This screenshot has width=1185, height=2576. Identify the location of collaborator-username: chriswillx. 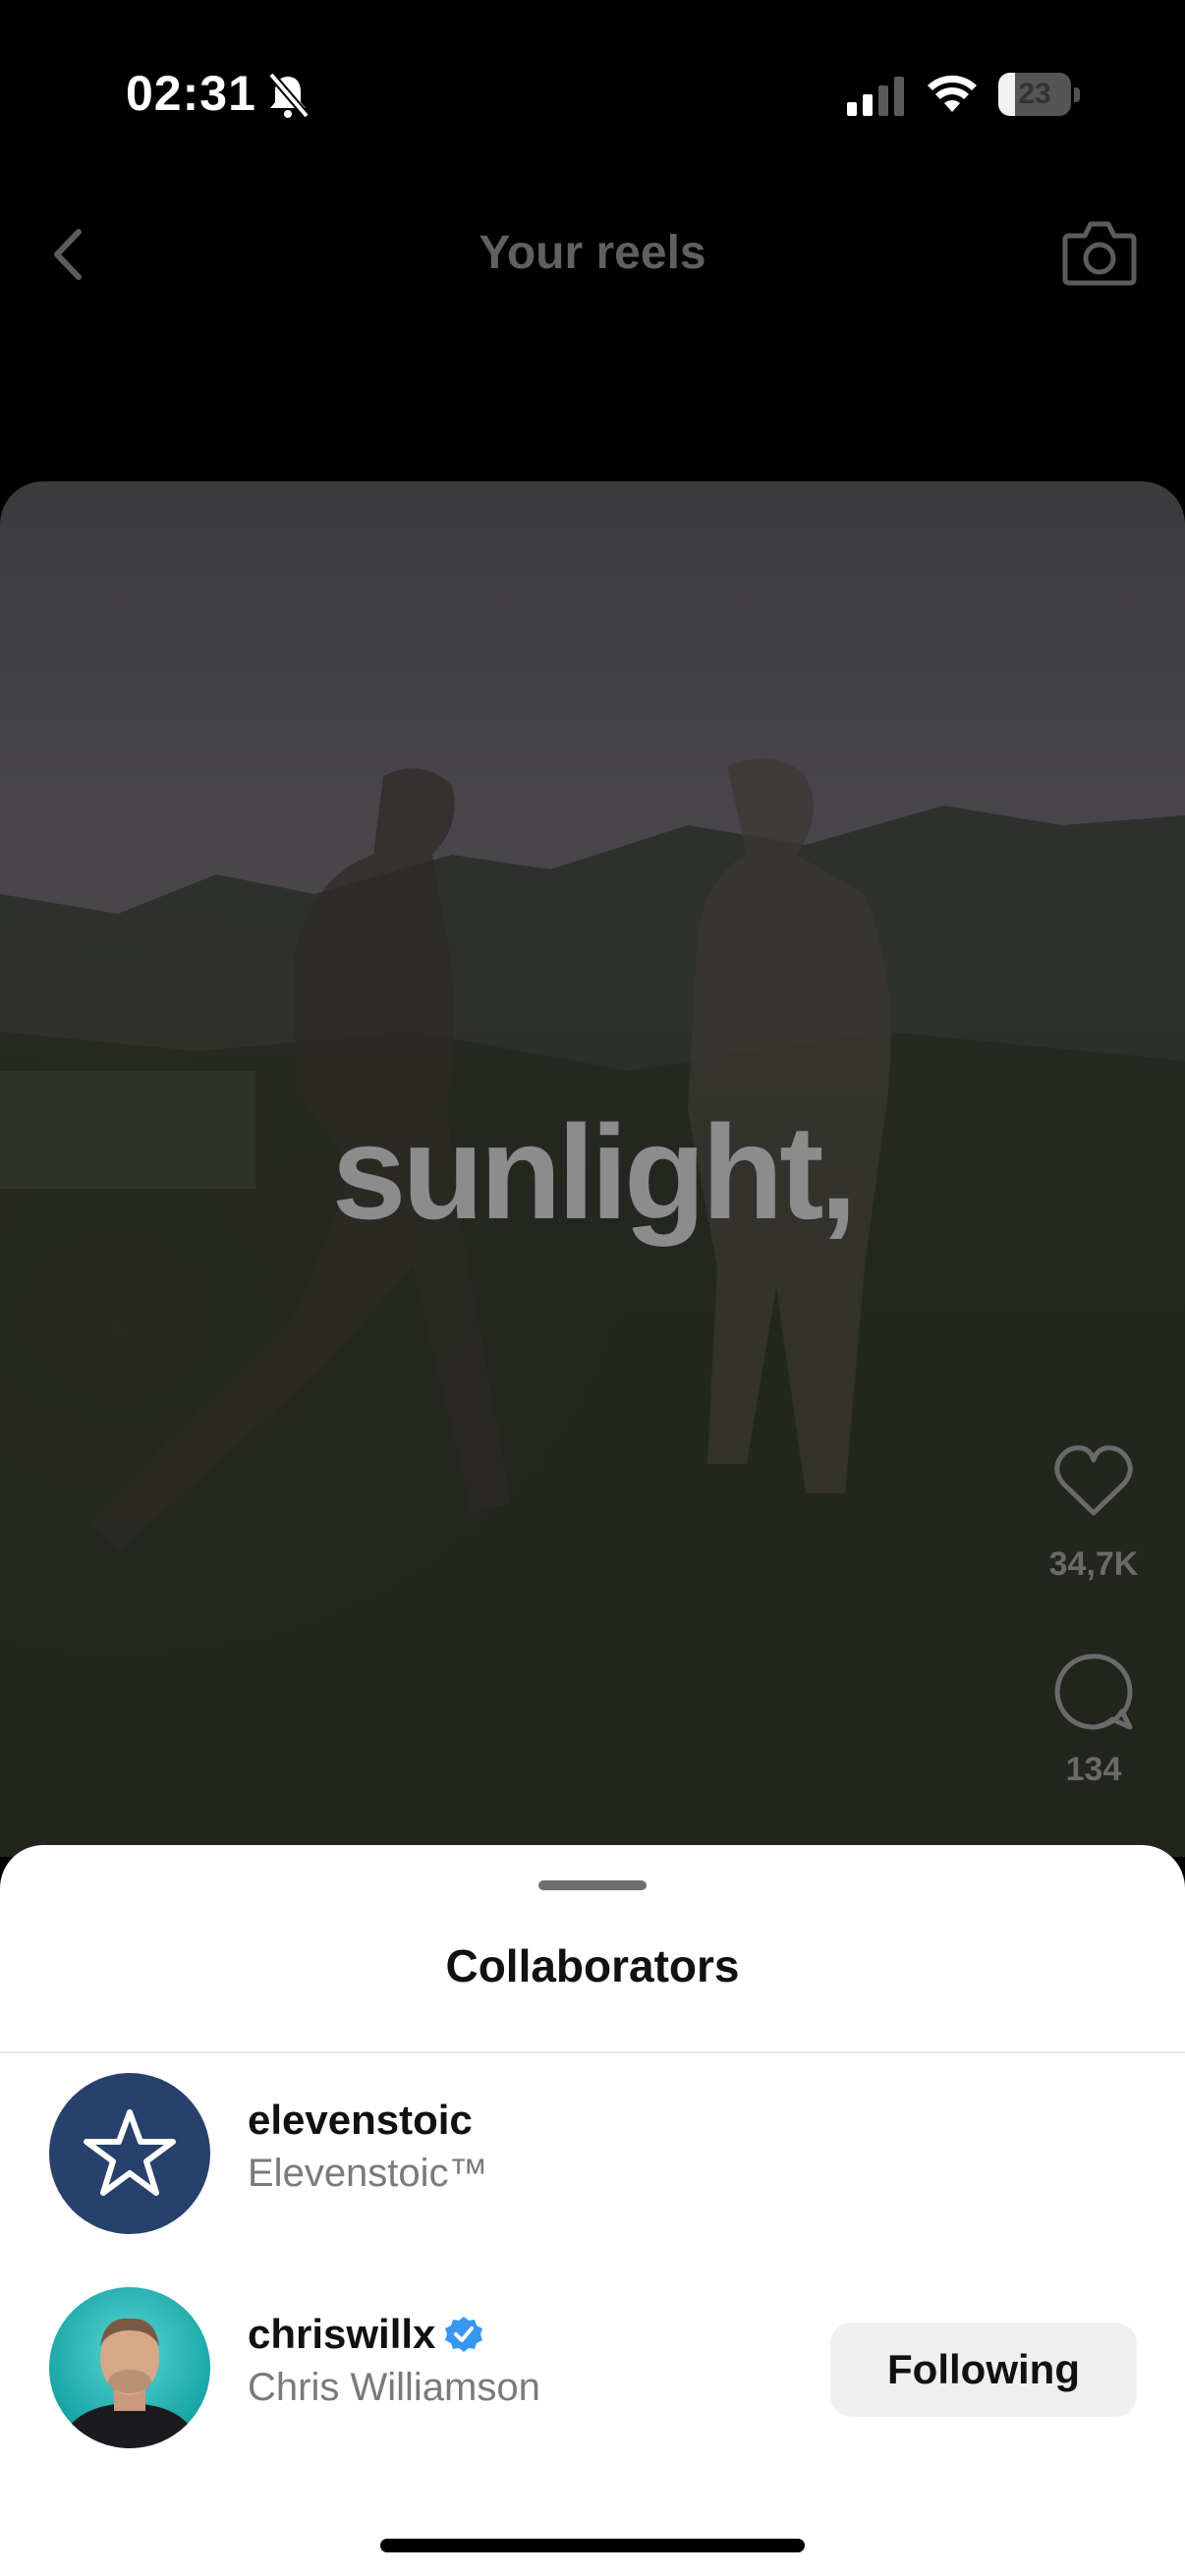
(342, 2334).